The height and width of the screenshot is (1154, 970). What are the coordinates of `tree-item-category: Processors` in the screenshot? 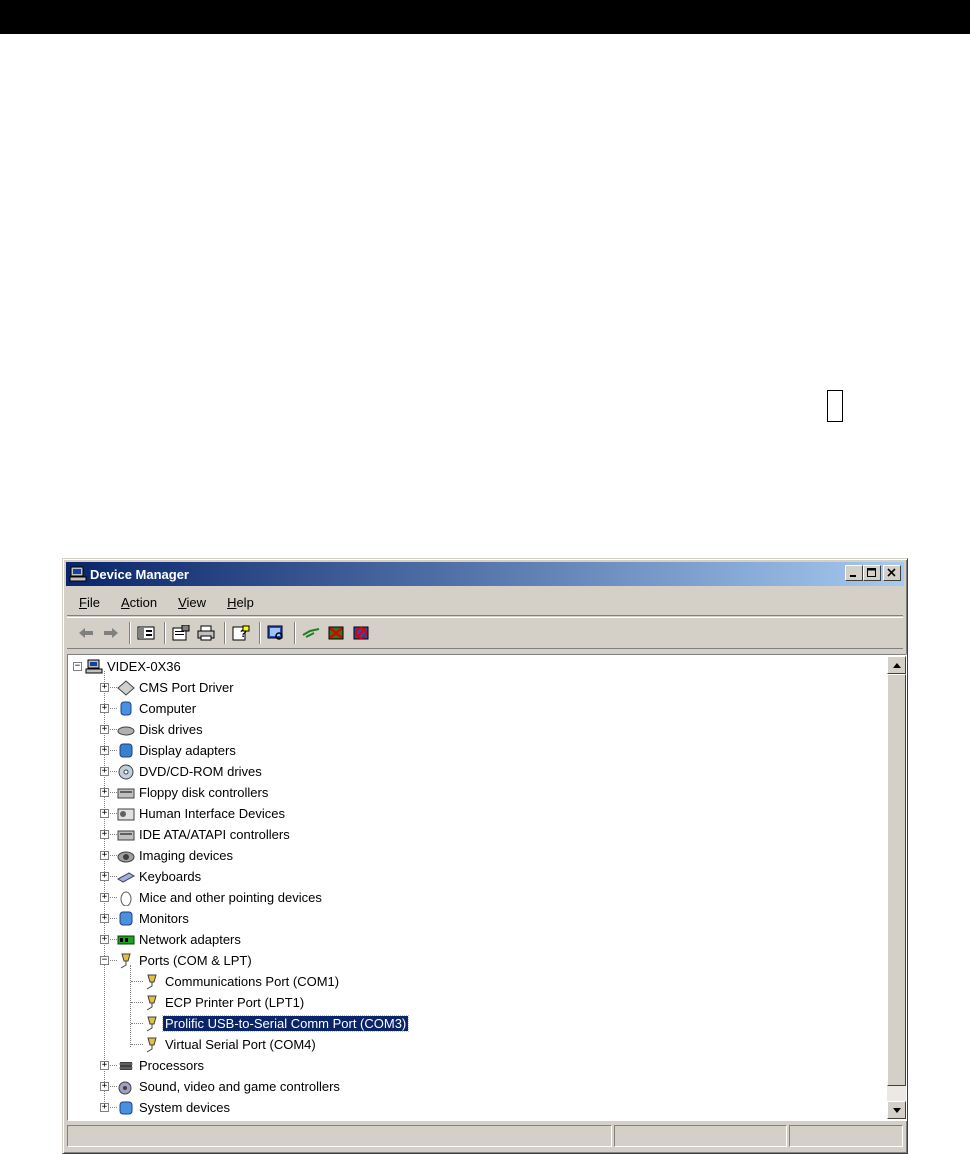 It's located at (160, 1065).